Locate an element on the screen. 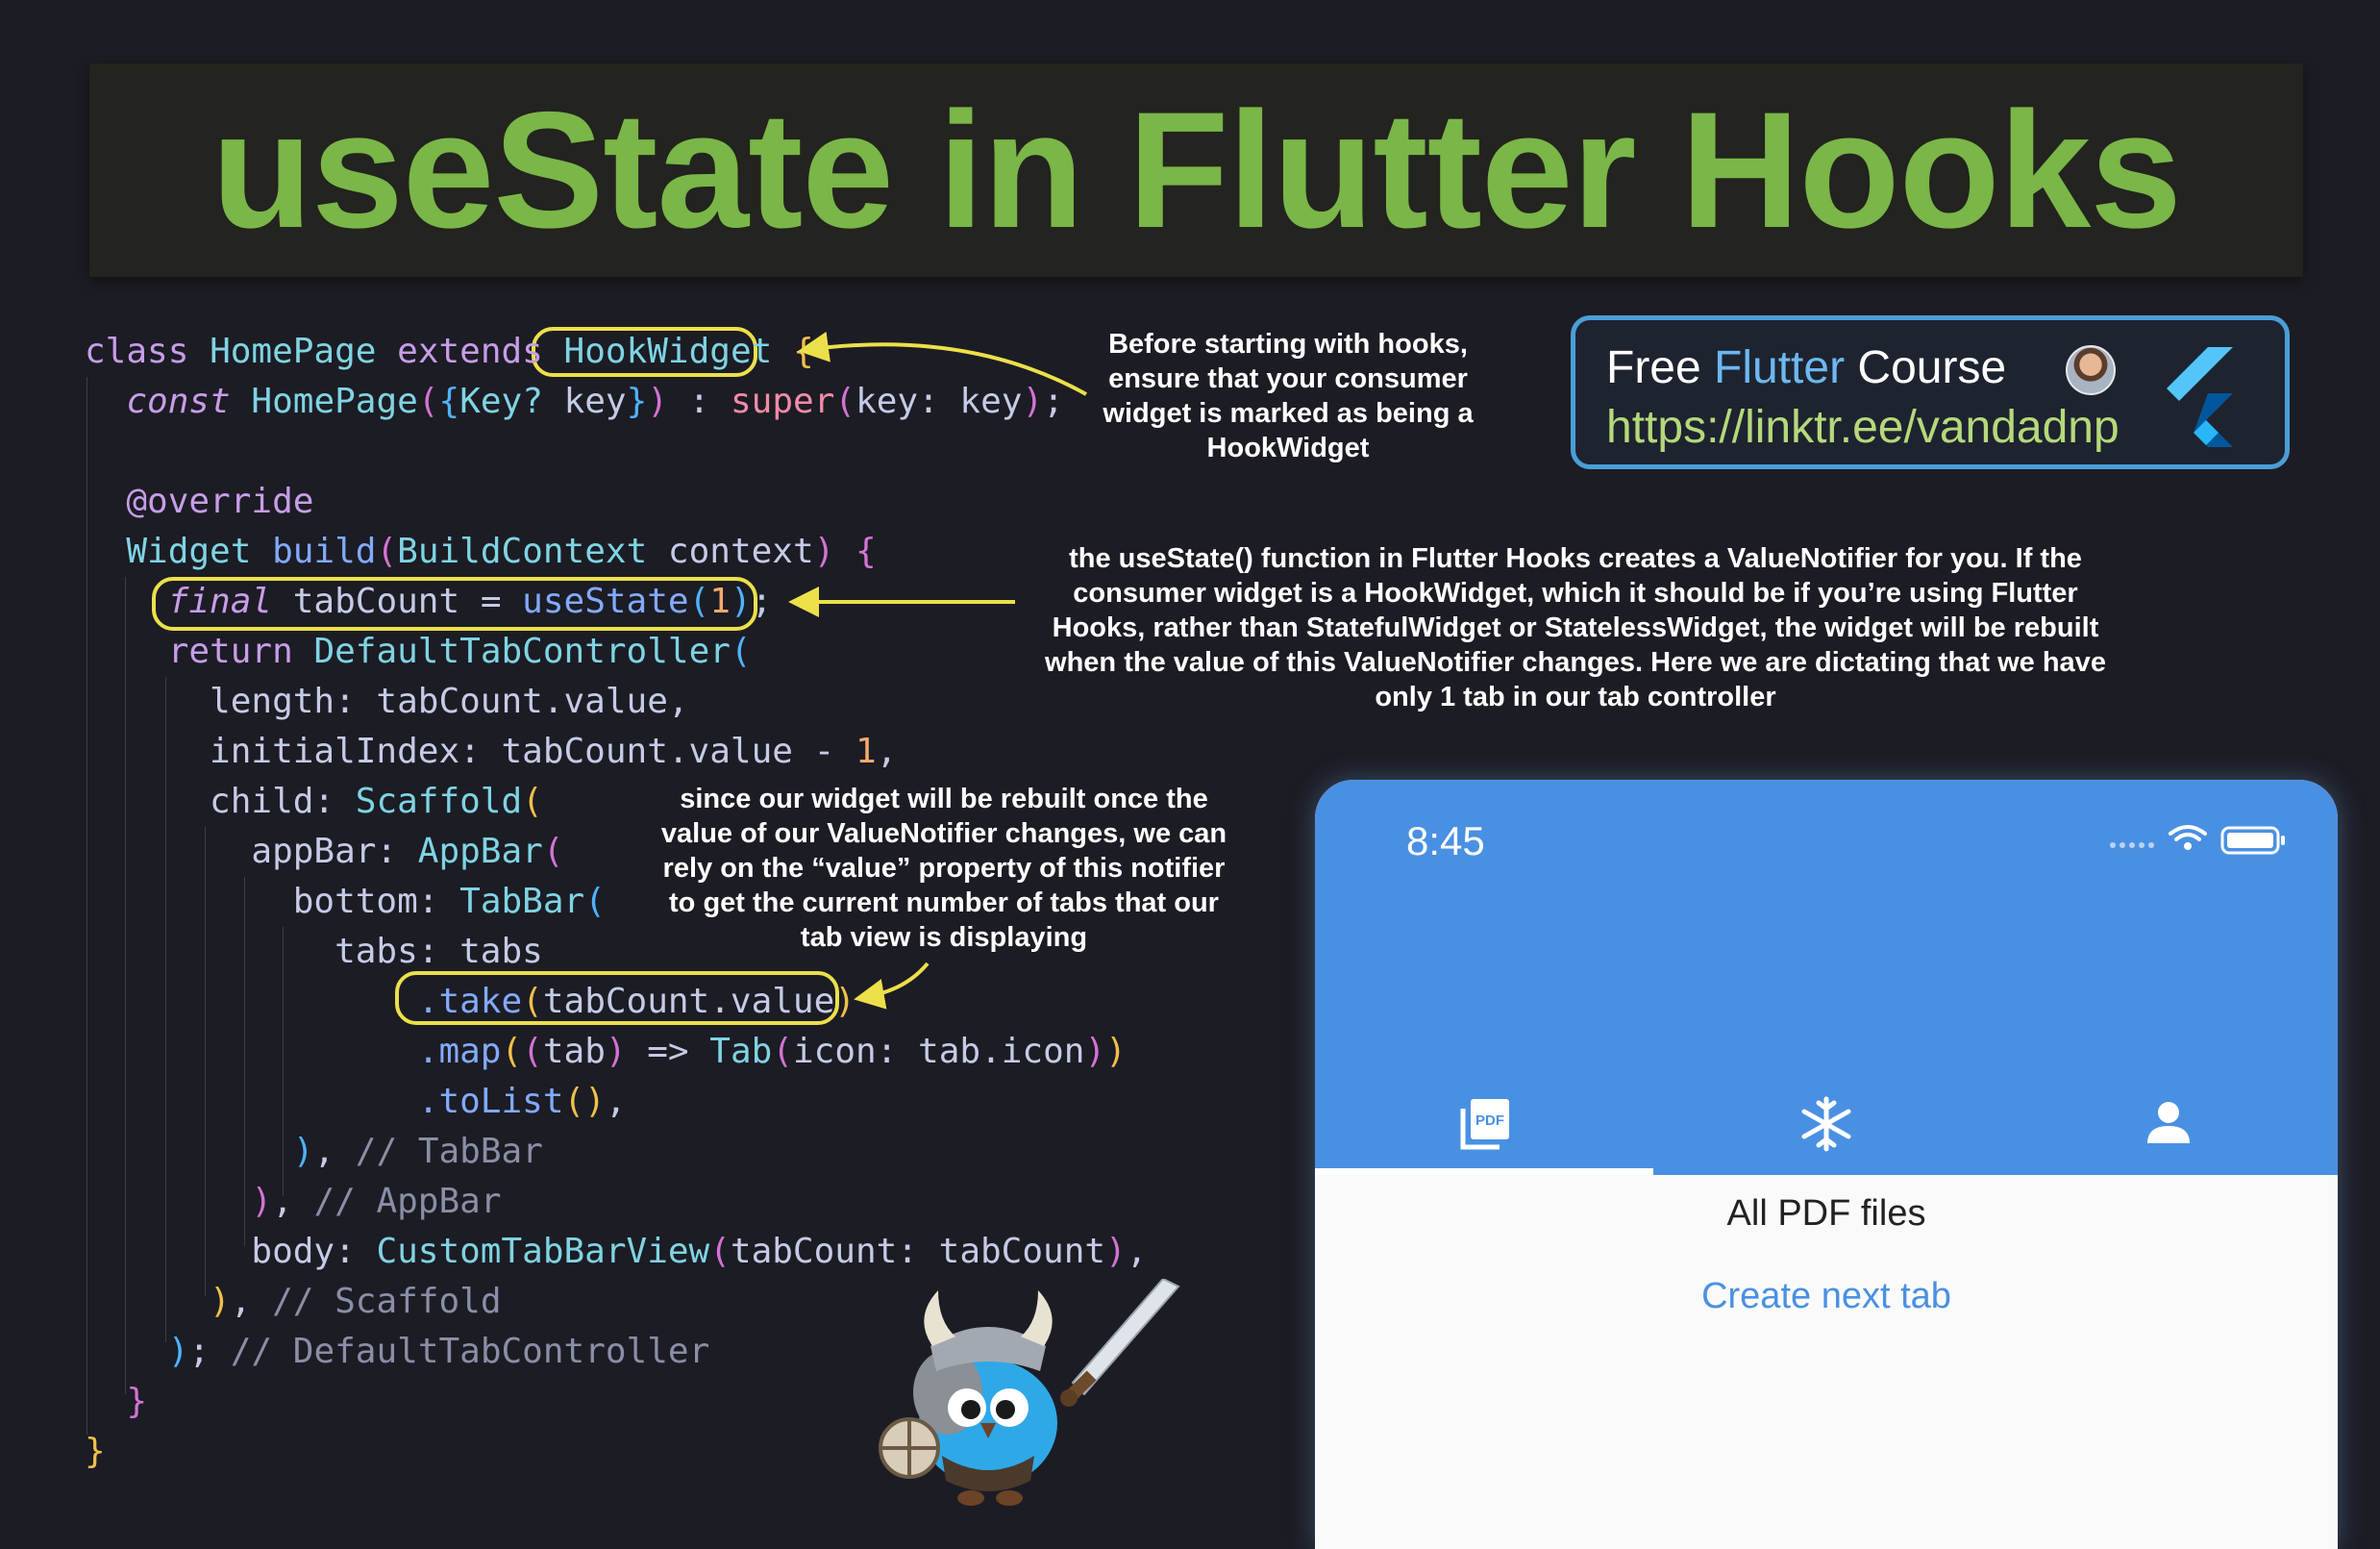  tab-pdf: PDF is located at coordinates (1484, 1124).